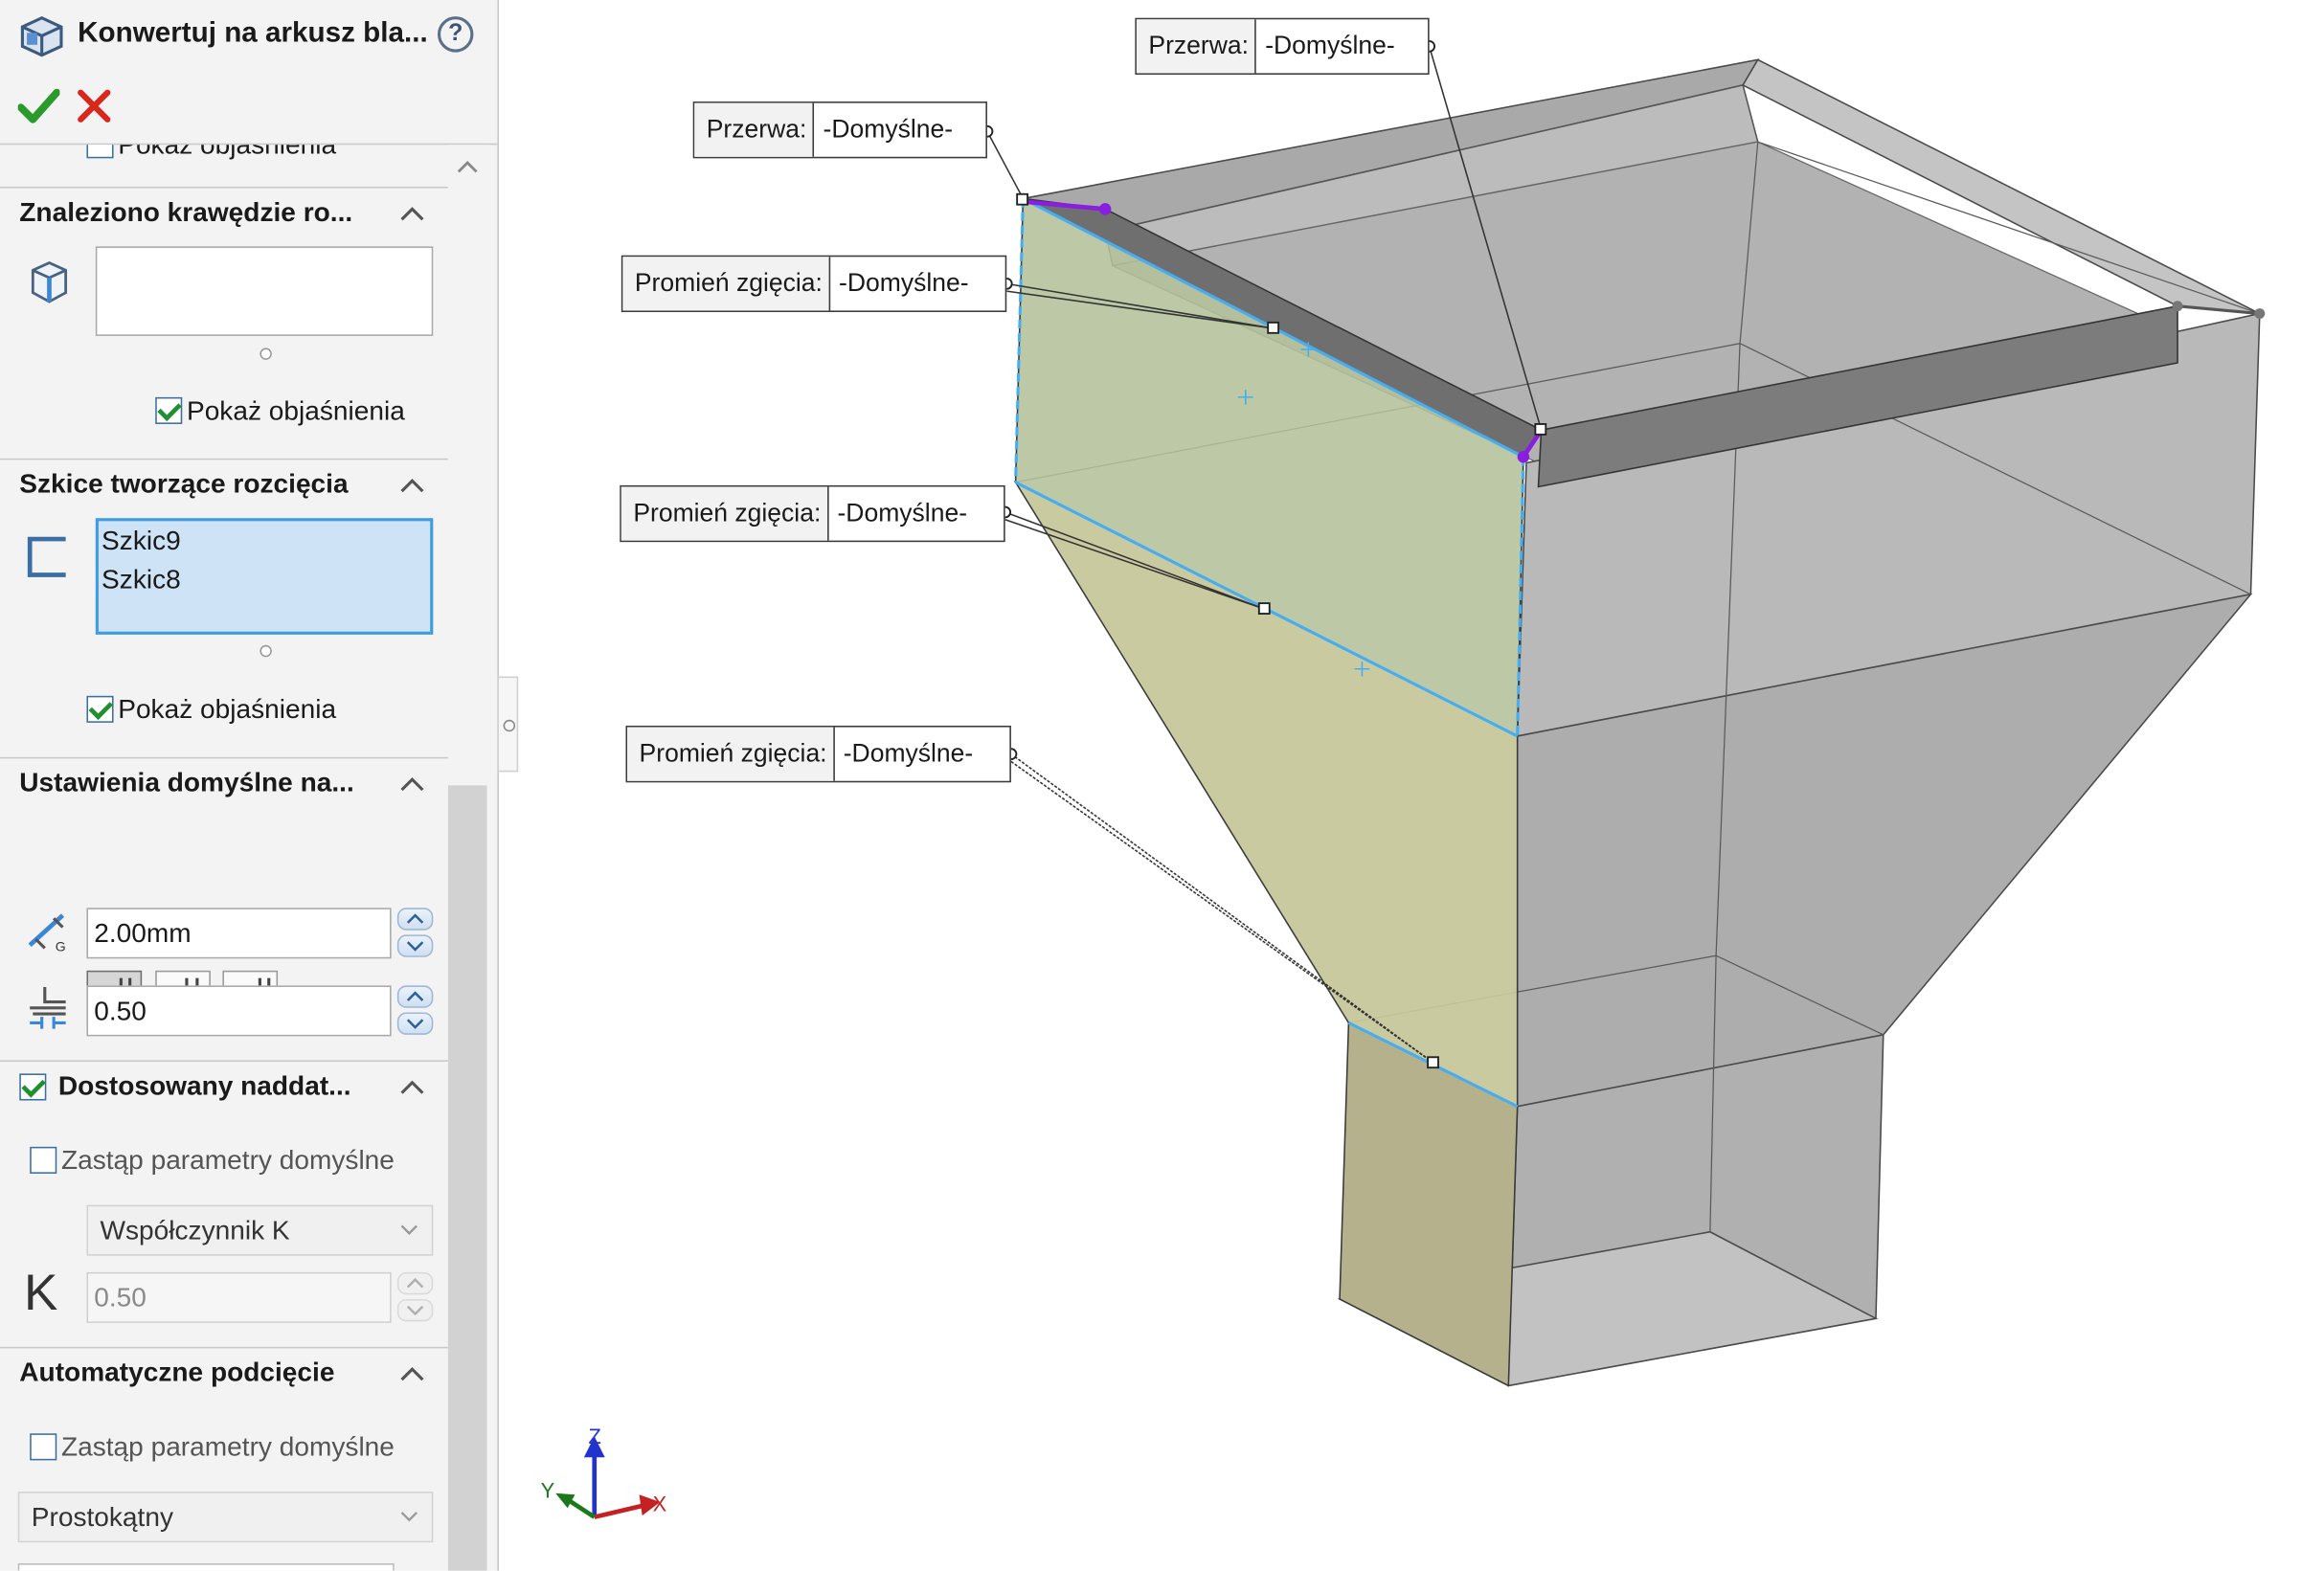 The image size is (2324, 1571). Describe the element at coordinates (249, 73) in the screenshot. I see `panel-titlebar: Konwertuj na arkusz bla... ?` at that location.